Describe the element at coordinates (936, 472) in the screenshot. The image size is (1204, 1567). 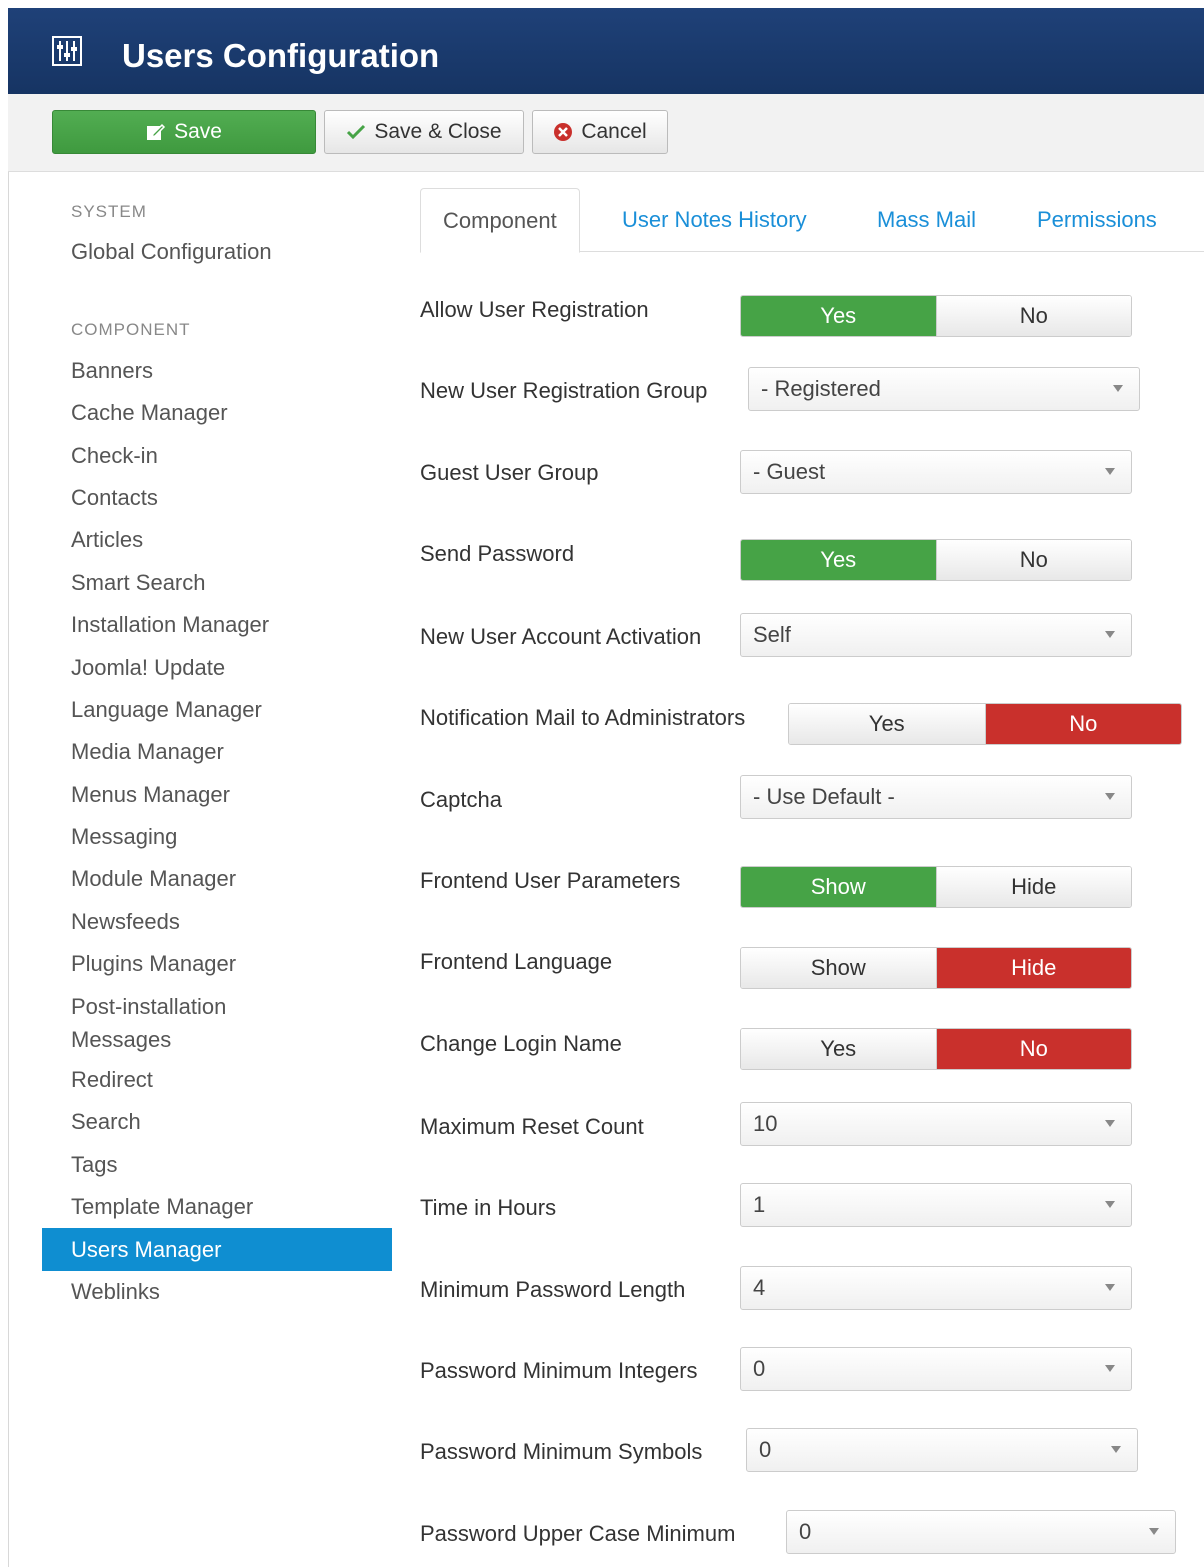
I see `guest-group-select: - Guest` at that location.